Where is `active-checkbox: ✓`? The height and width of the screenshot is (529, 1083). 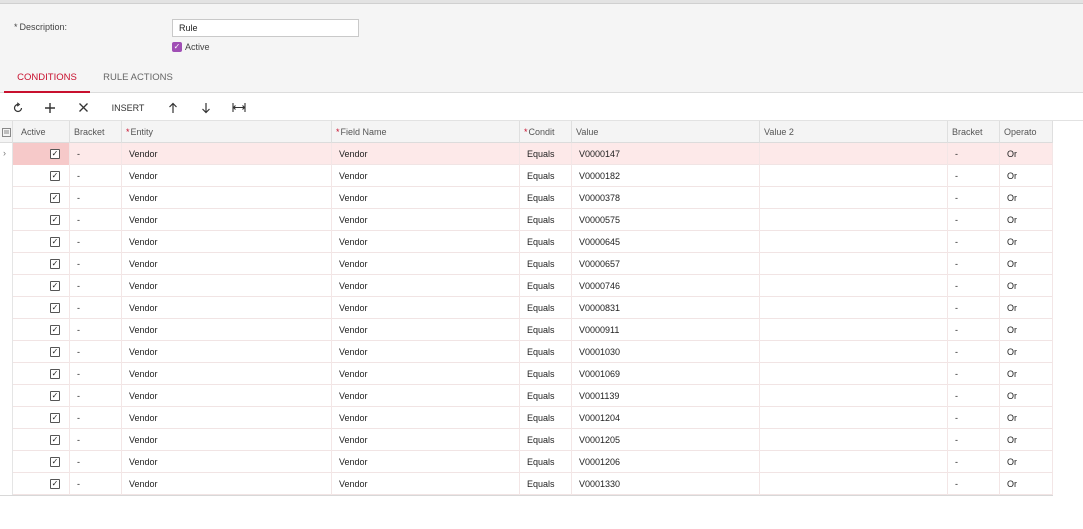 active-checkbox: ✓ is located at coordinates (177, 47).